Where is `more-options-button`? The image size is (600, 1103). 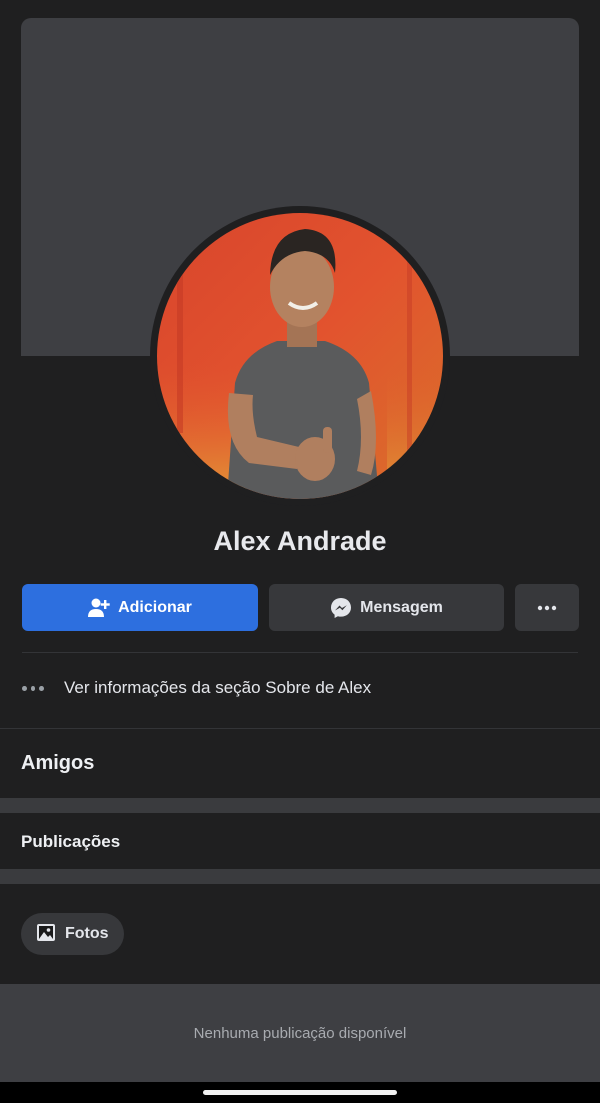
more-options-button is located at coordinates (547, 607).